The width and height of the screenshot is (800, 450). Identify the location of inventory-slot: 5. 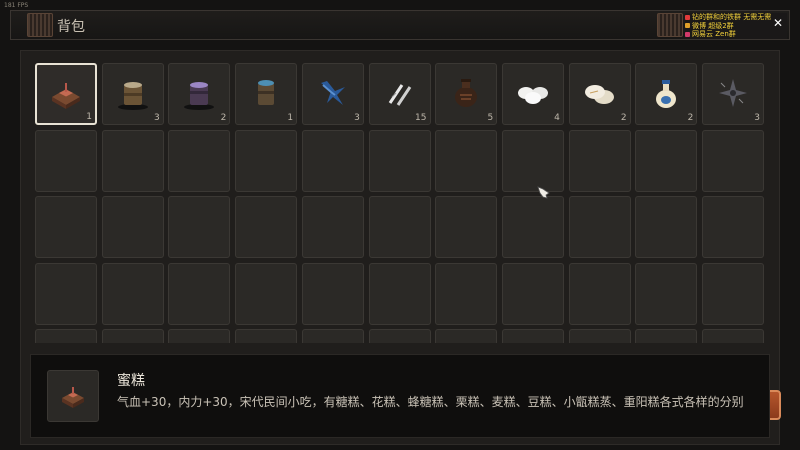
(466, 94).